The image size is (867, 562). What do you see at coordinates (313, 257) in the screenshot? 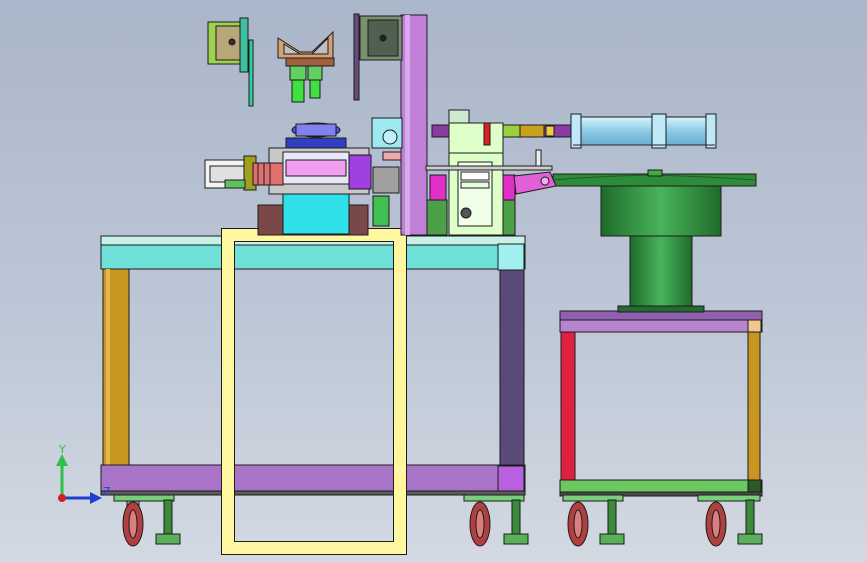
I see `main-table-top-beam` at bounding box center [313, 257].